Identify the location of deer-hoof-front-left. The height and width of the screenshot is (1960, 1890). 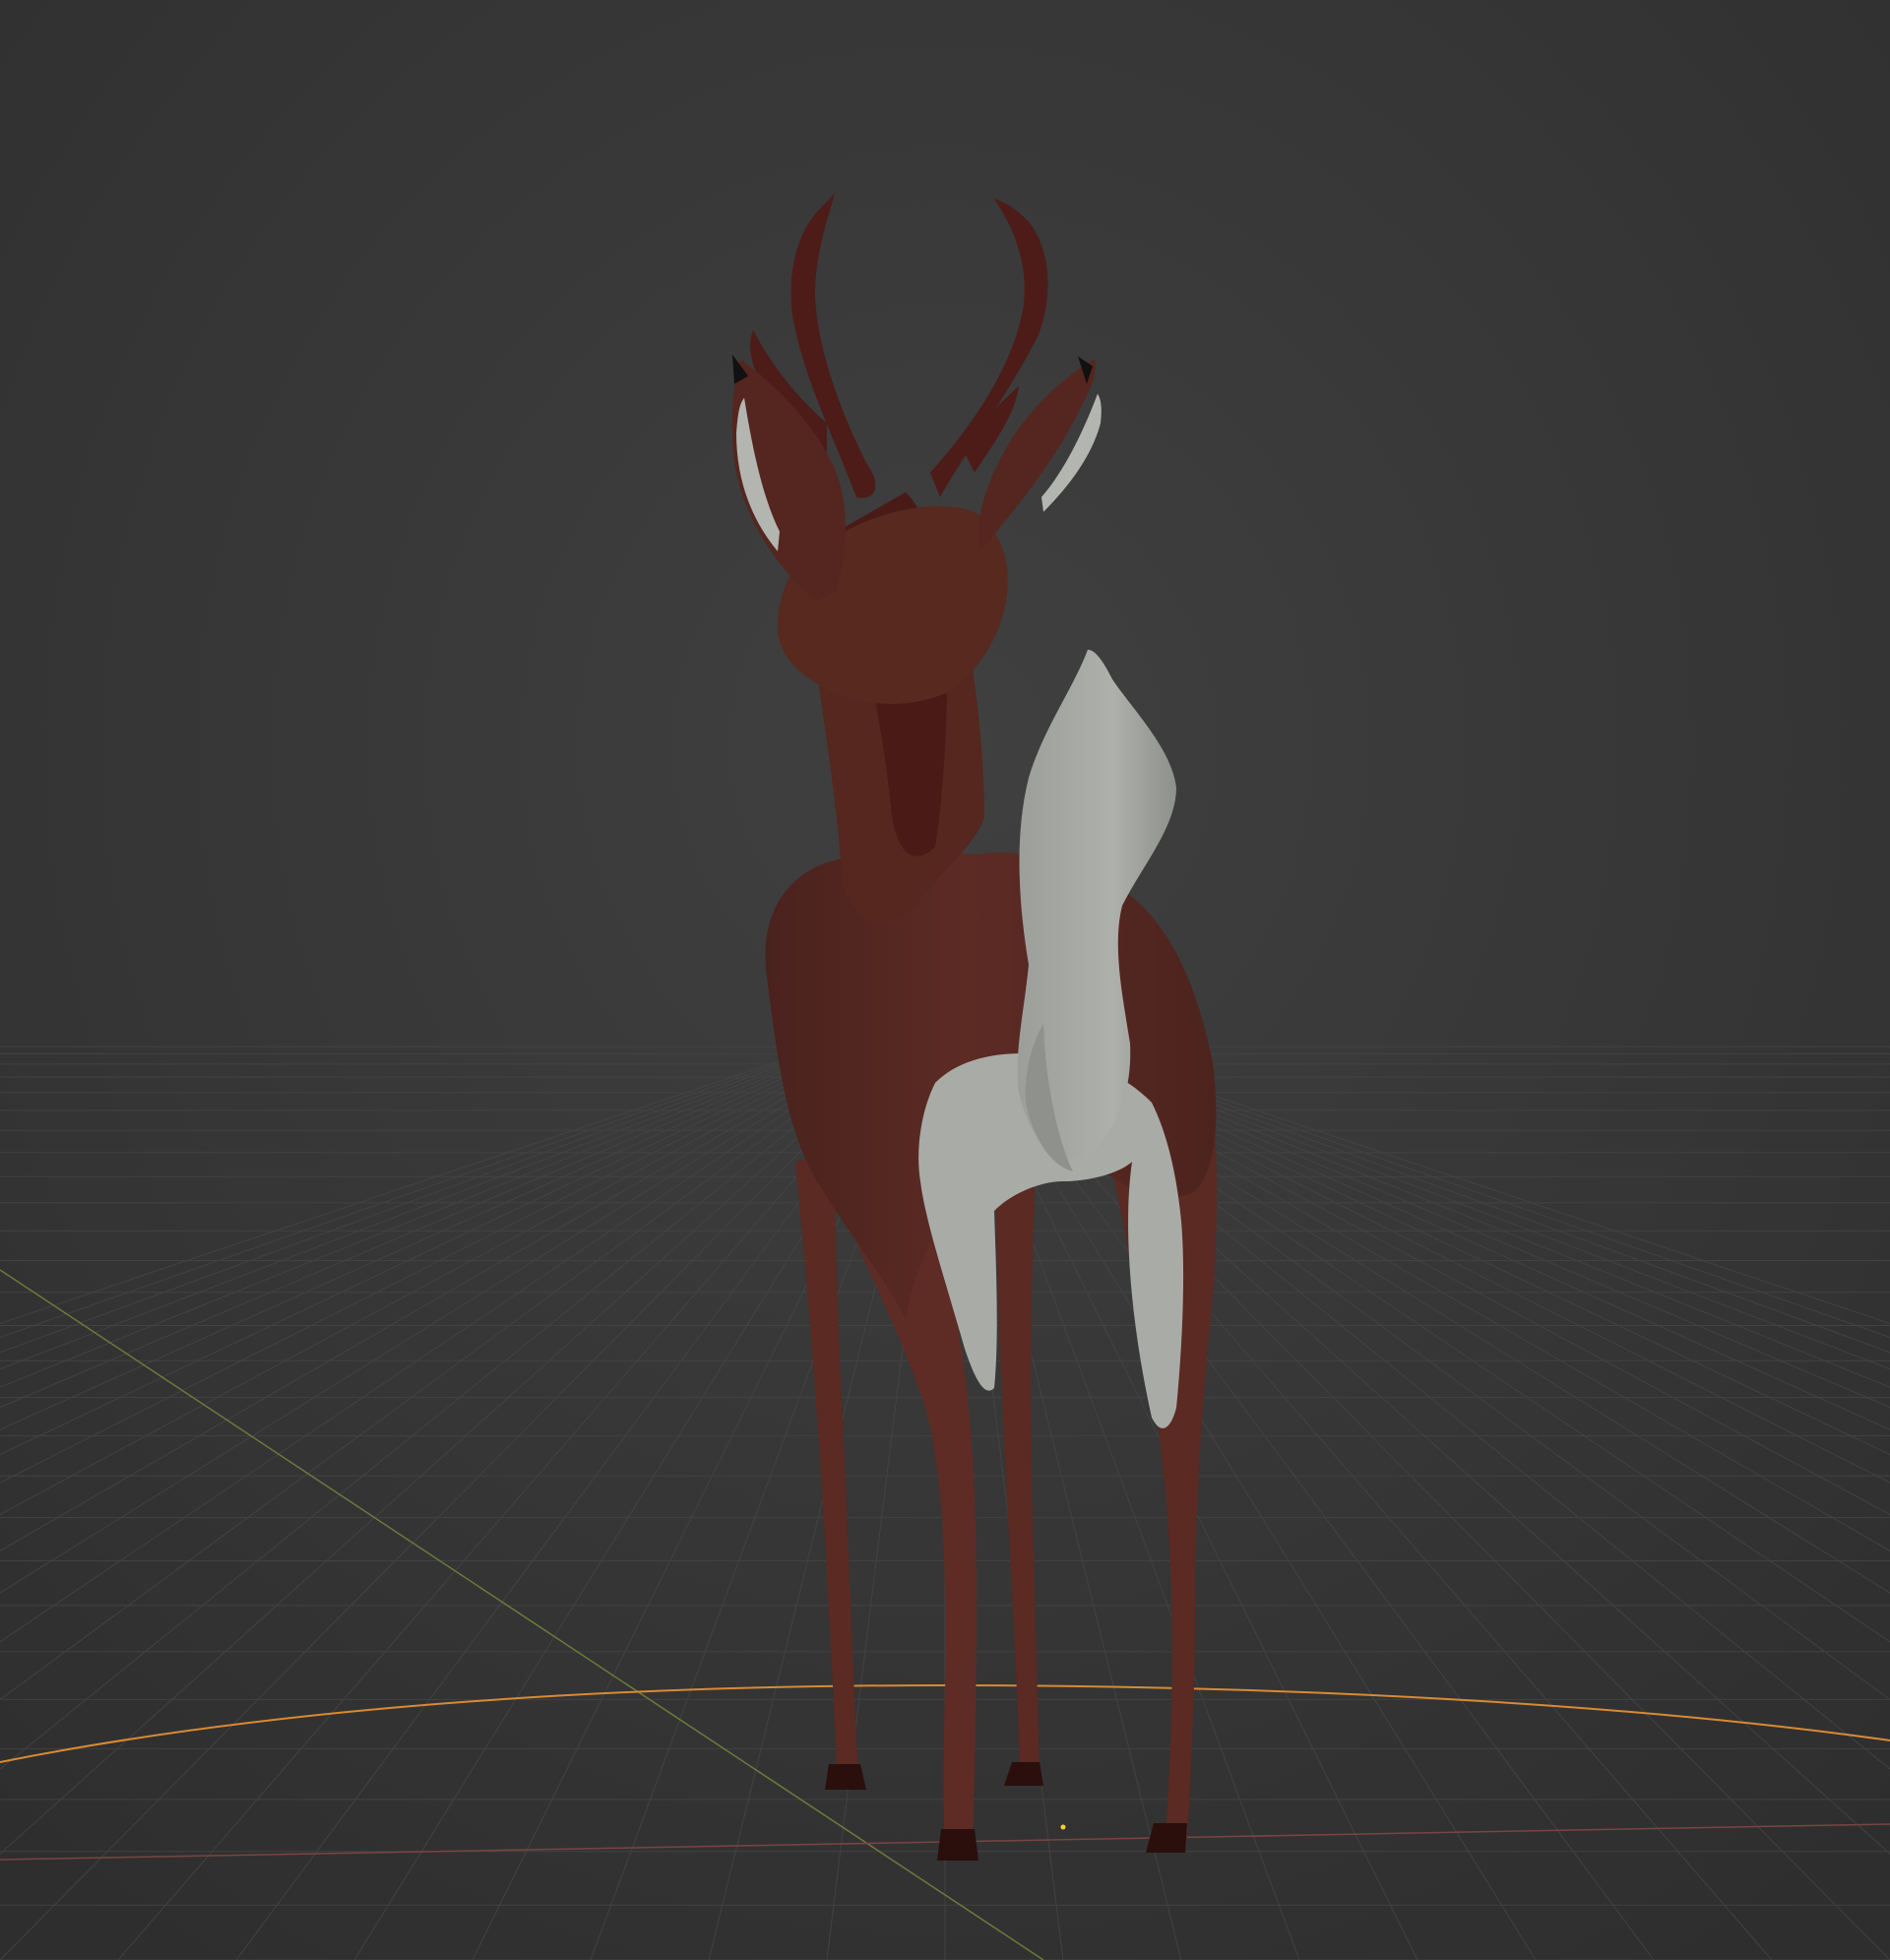
(845, 1777).